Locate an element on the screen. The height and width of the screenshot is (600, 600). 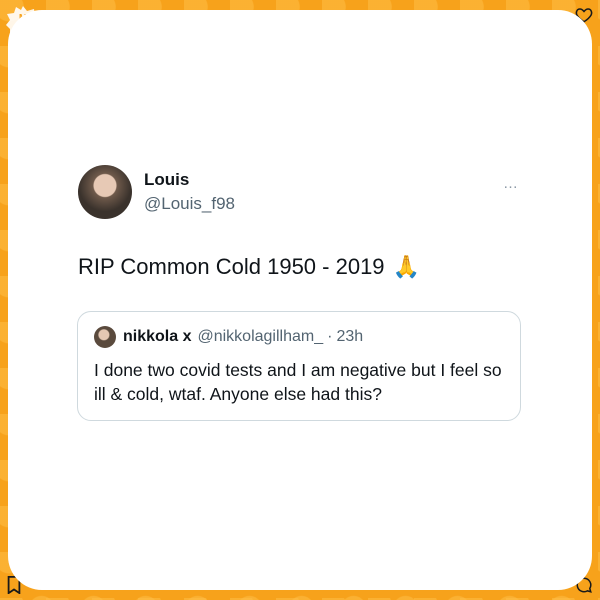
quoted-handle: @nikkolagillham_ is located at coordinates (260, 336).